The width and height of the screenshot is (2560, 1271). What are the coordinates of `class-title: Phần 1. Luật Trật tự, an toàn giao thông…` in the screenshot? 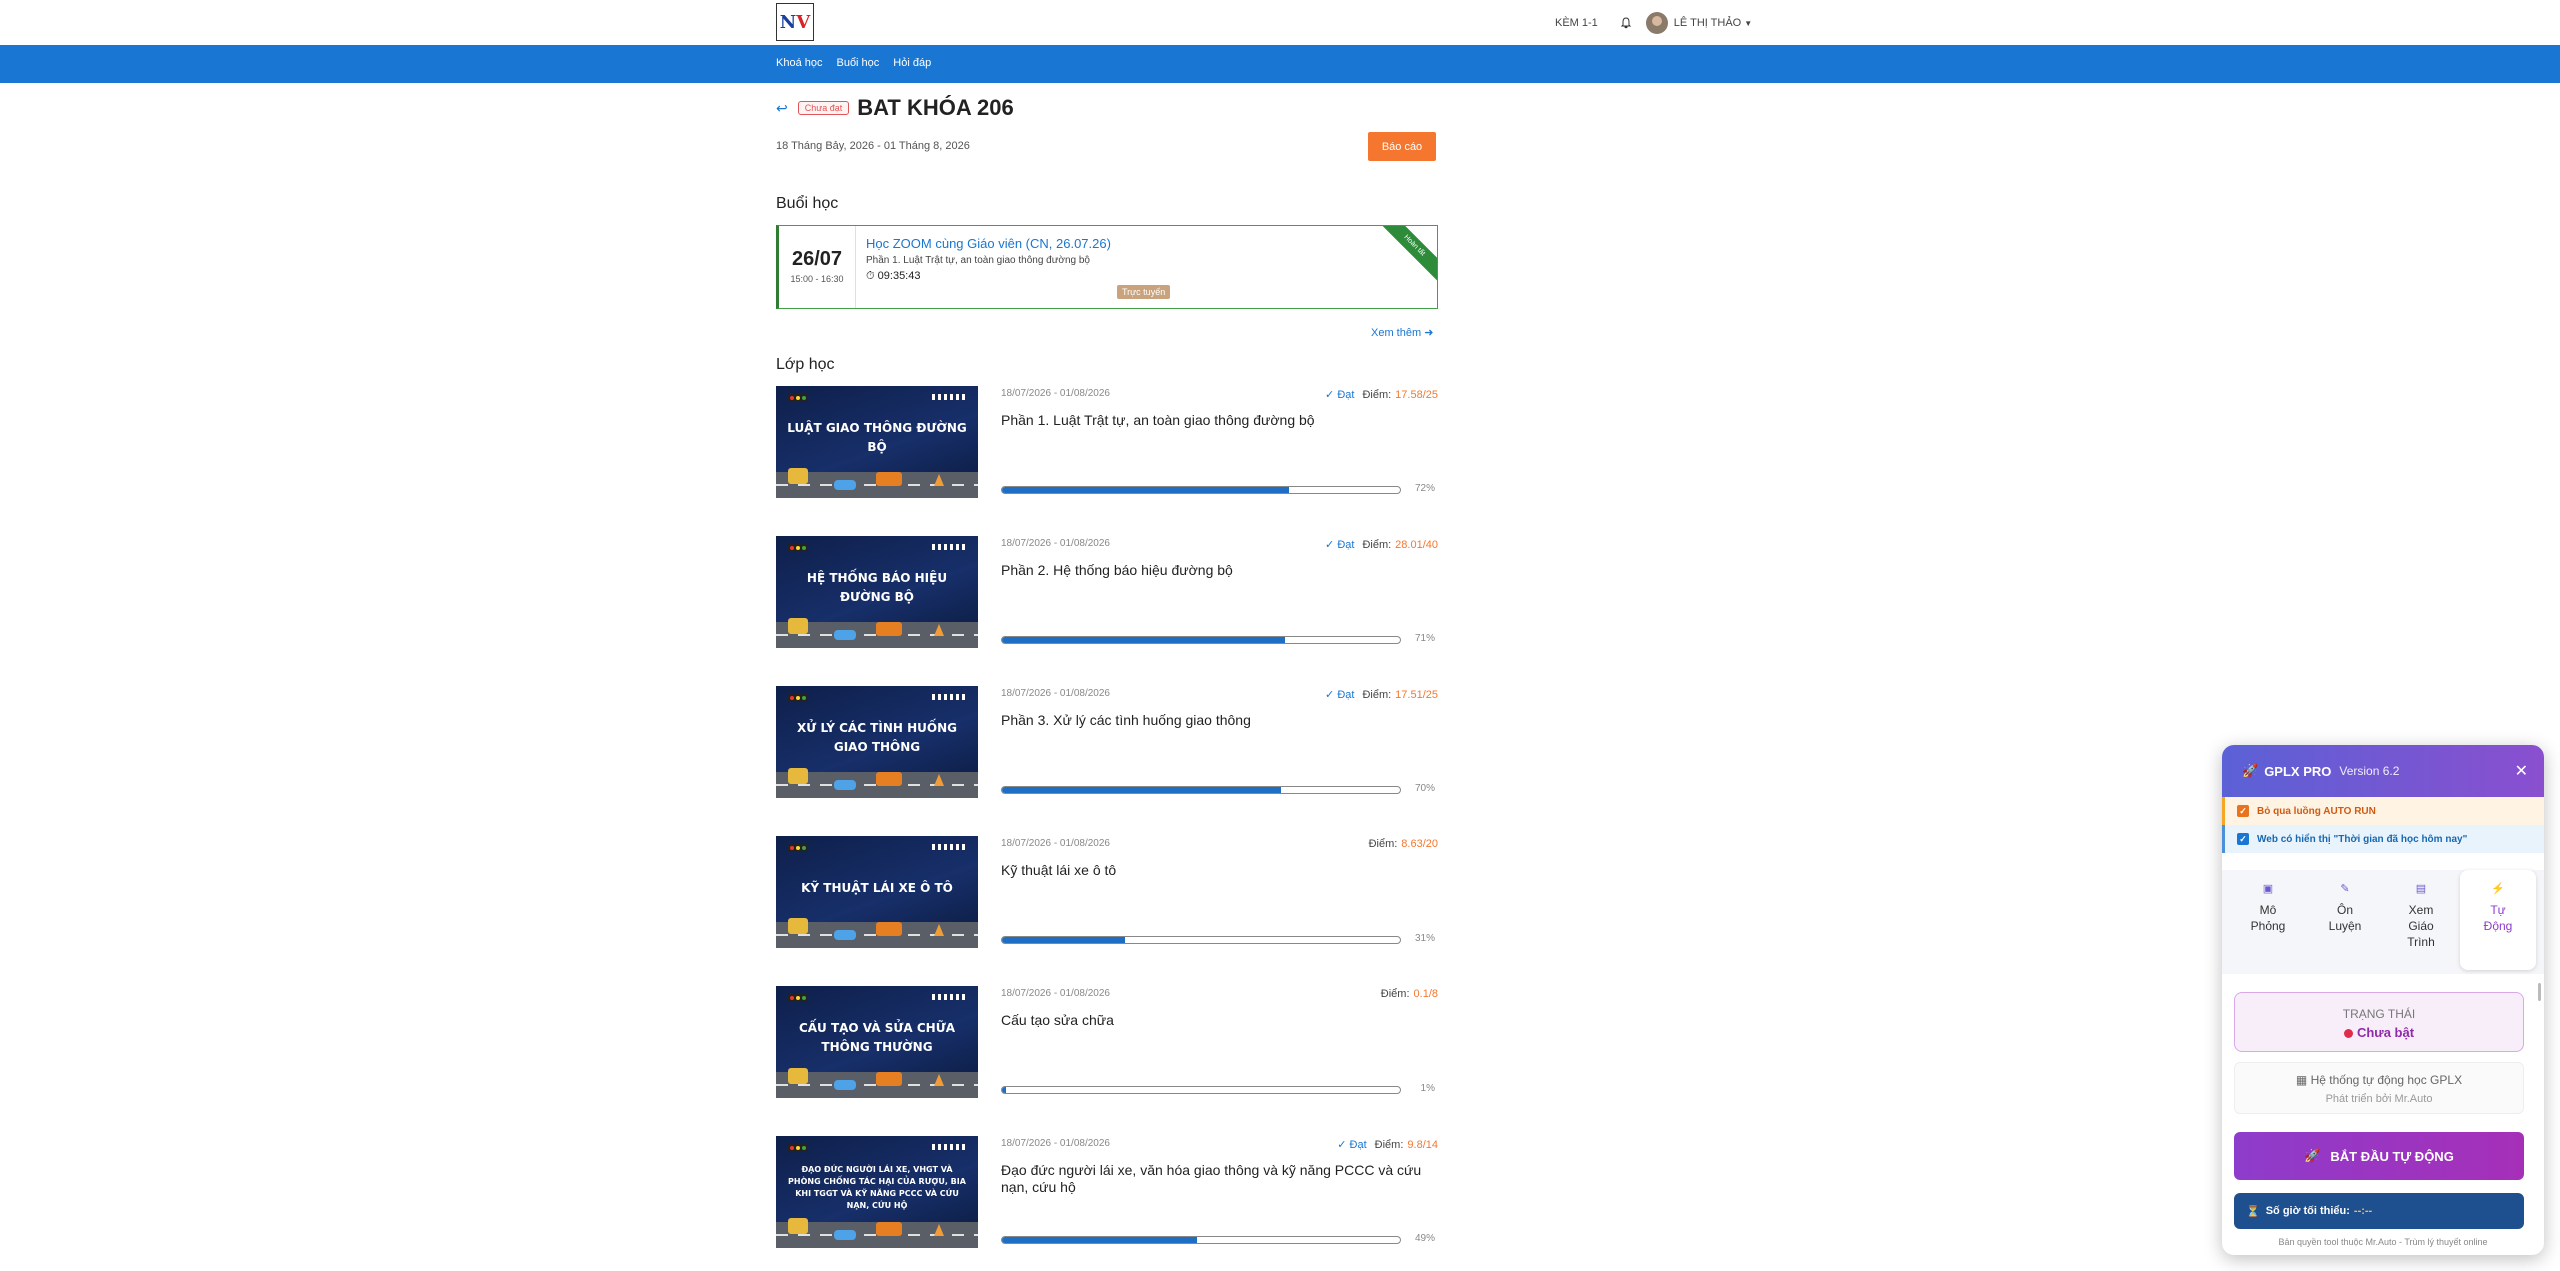 It's located at (1216, 420).